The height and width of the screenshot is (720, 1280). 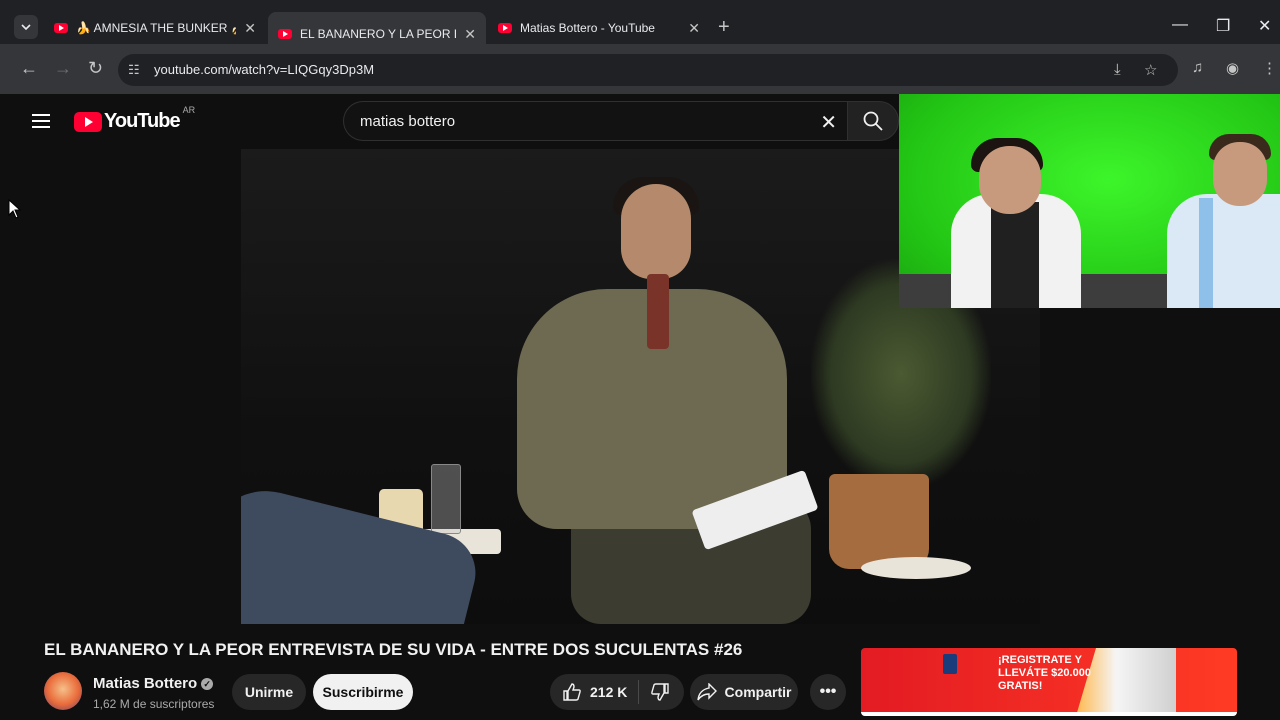 What do you see at coordinates (656, 231) in the screenshot?
I see `guest-head` at bounding box center [656, 231].